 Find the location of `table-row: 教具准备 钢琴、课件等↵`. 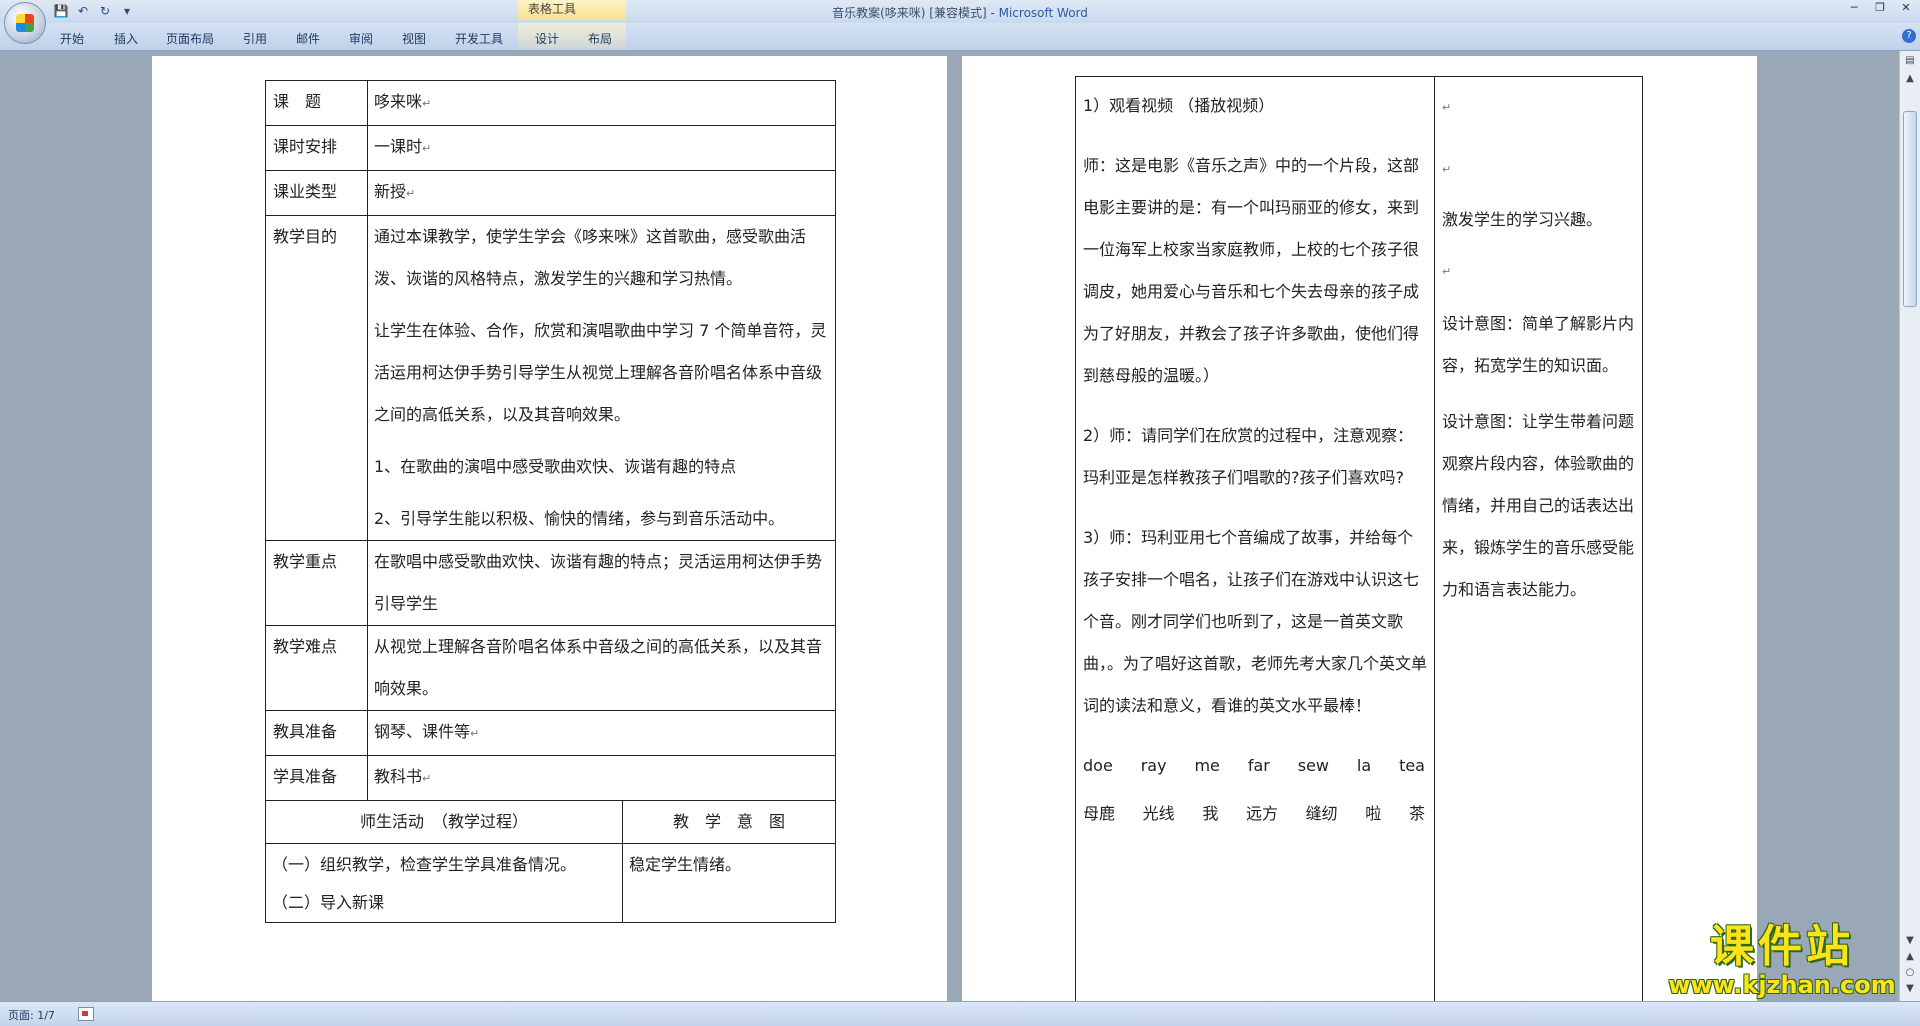

table-row: 教具准备 钢琴、课件等↵ is located at coordinates (551, 733).